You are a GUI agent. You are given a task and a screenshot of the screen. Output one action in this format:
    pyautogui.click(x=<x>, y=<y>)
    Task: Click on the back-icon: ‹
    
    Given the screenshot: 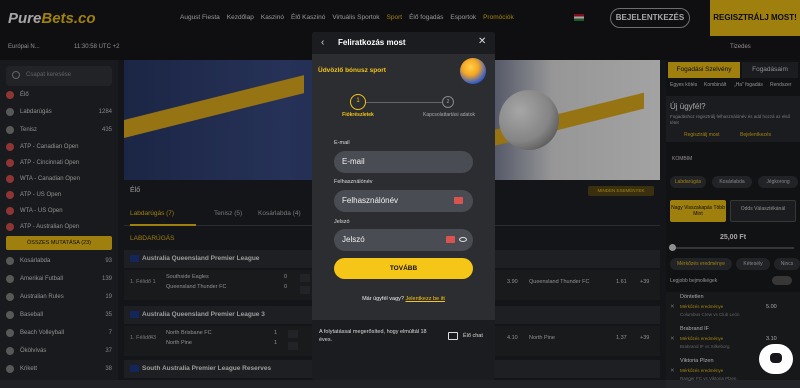 What is the action you would take?
    pyautogui.click(x=322, y=42)
    